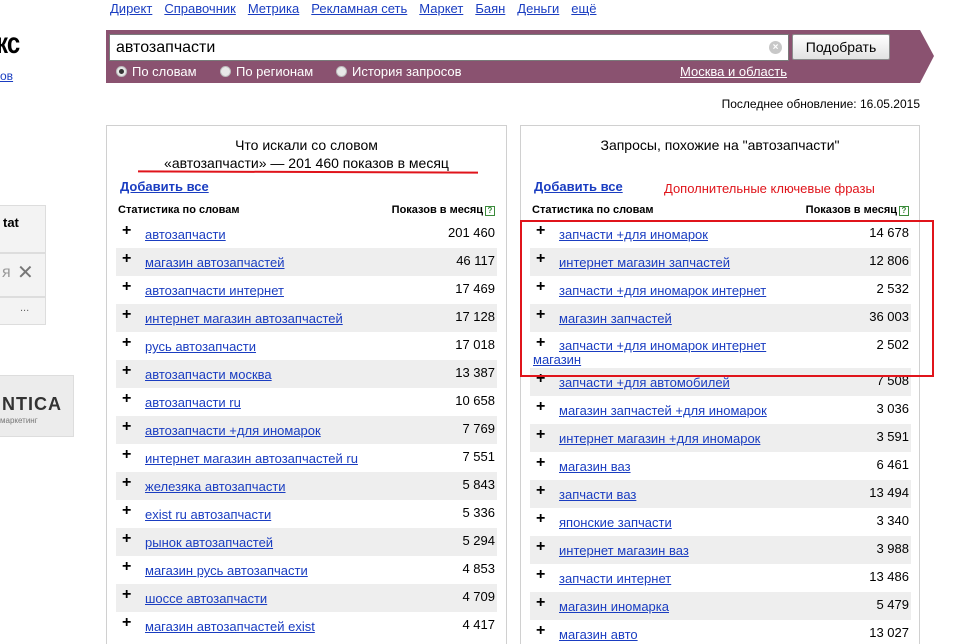  What do you see at coordinates (490, 8) in the screenshot?
I see `nav-link: Баян` at bounding box center [490, 8].